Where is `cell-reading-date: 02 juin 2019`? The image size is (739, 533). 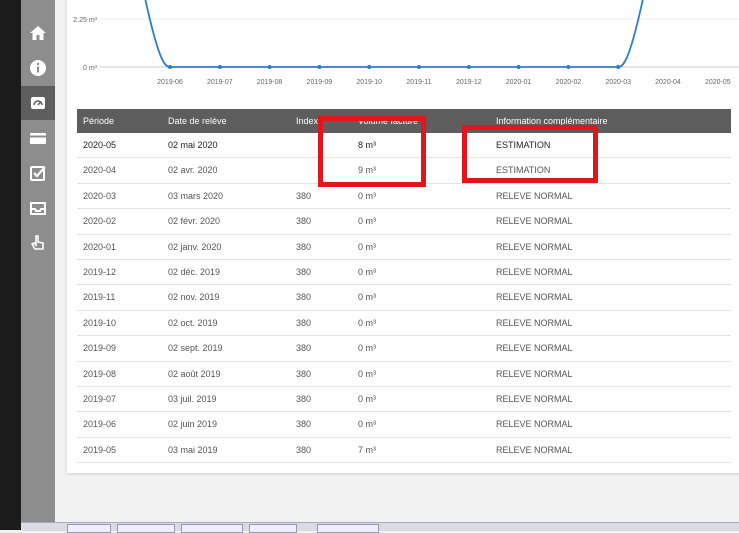
cell-reading-date: 02 juin 2019 is located at coordinates (193, 424).